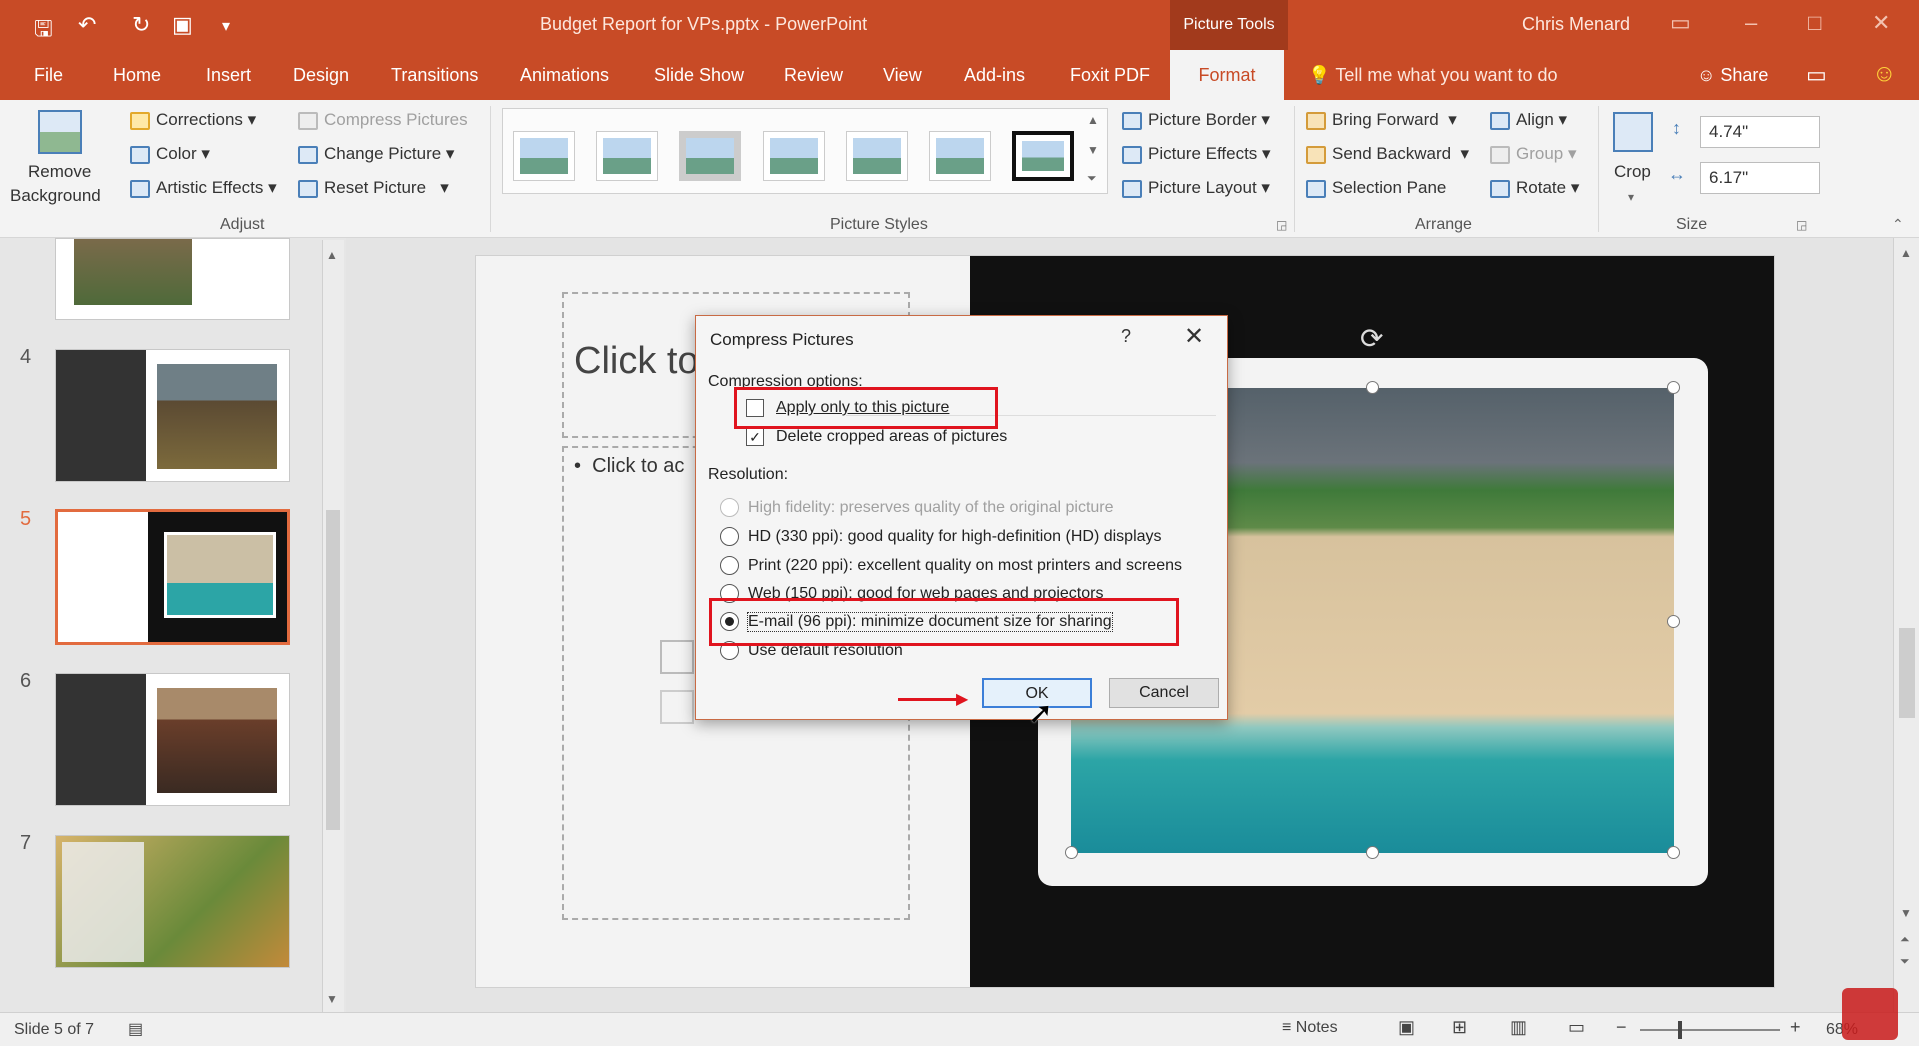 Image resolution: width=1919 pixels, height=1046 pixels. What do you see at coordinates (1194, 336) in the screenshot?
I see `close-icon: ✕` at bounding box center [1194, 336].